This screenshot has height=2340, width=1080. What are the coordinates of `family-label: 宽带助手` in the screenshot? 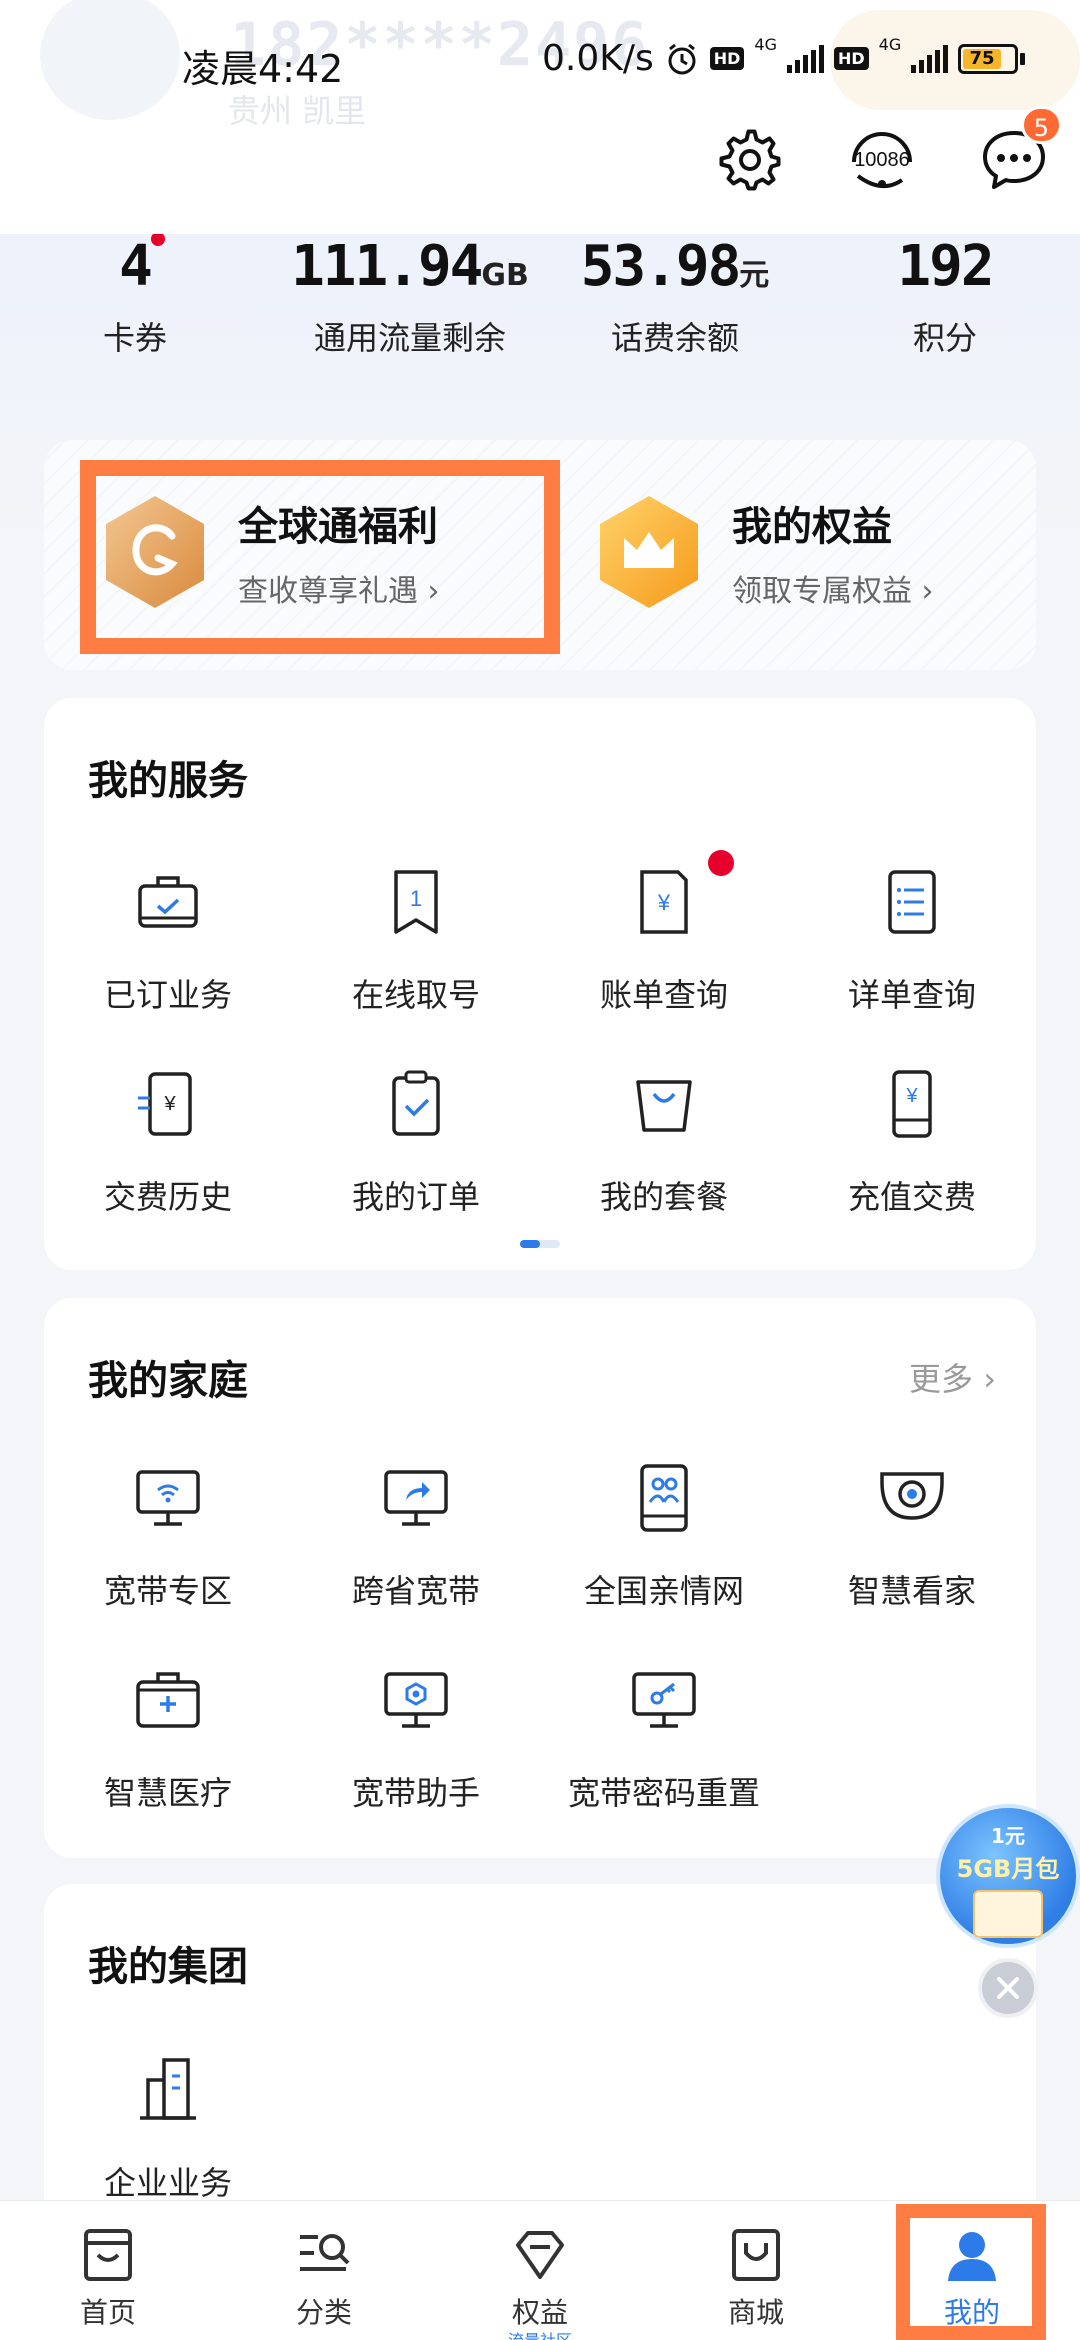 It's located at (415, 1793).